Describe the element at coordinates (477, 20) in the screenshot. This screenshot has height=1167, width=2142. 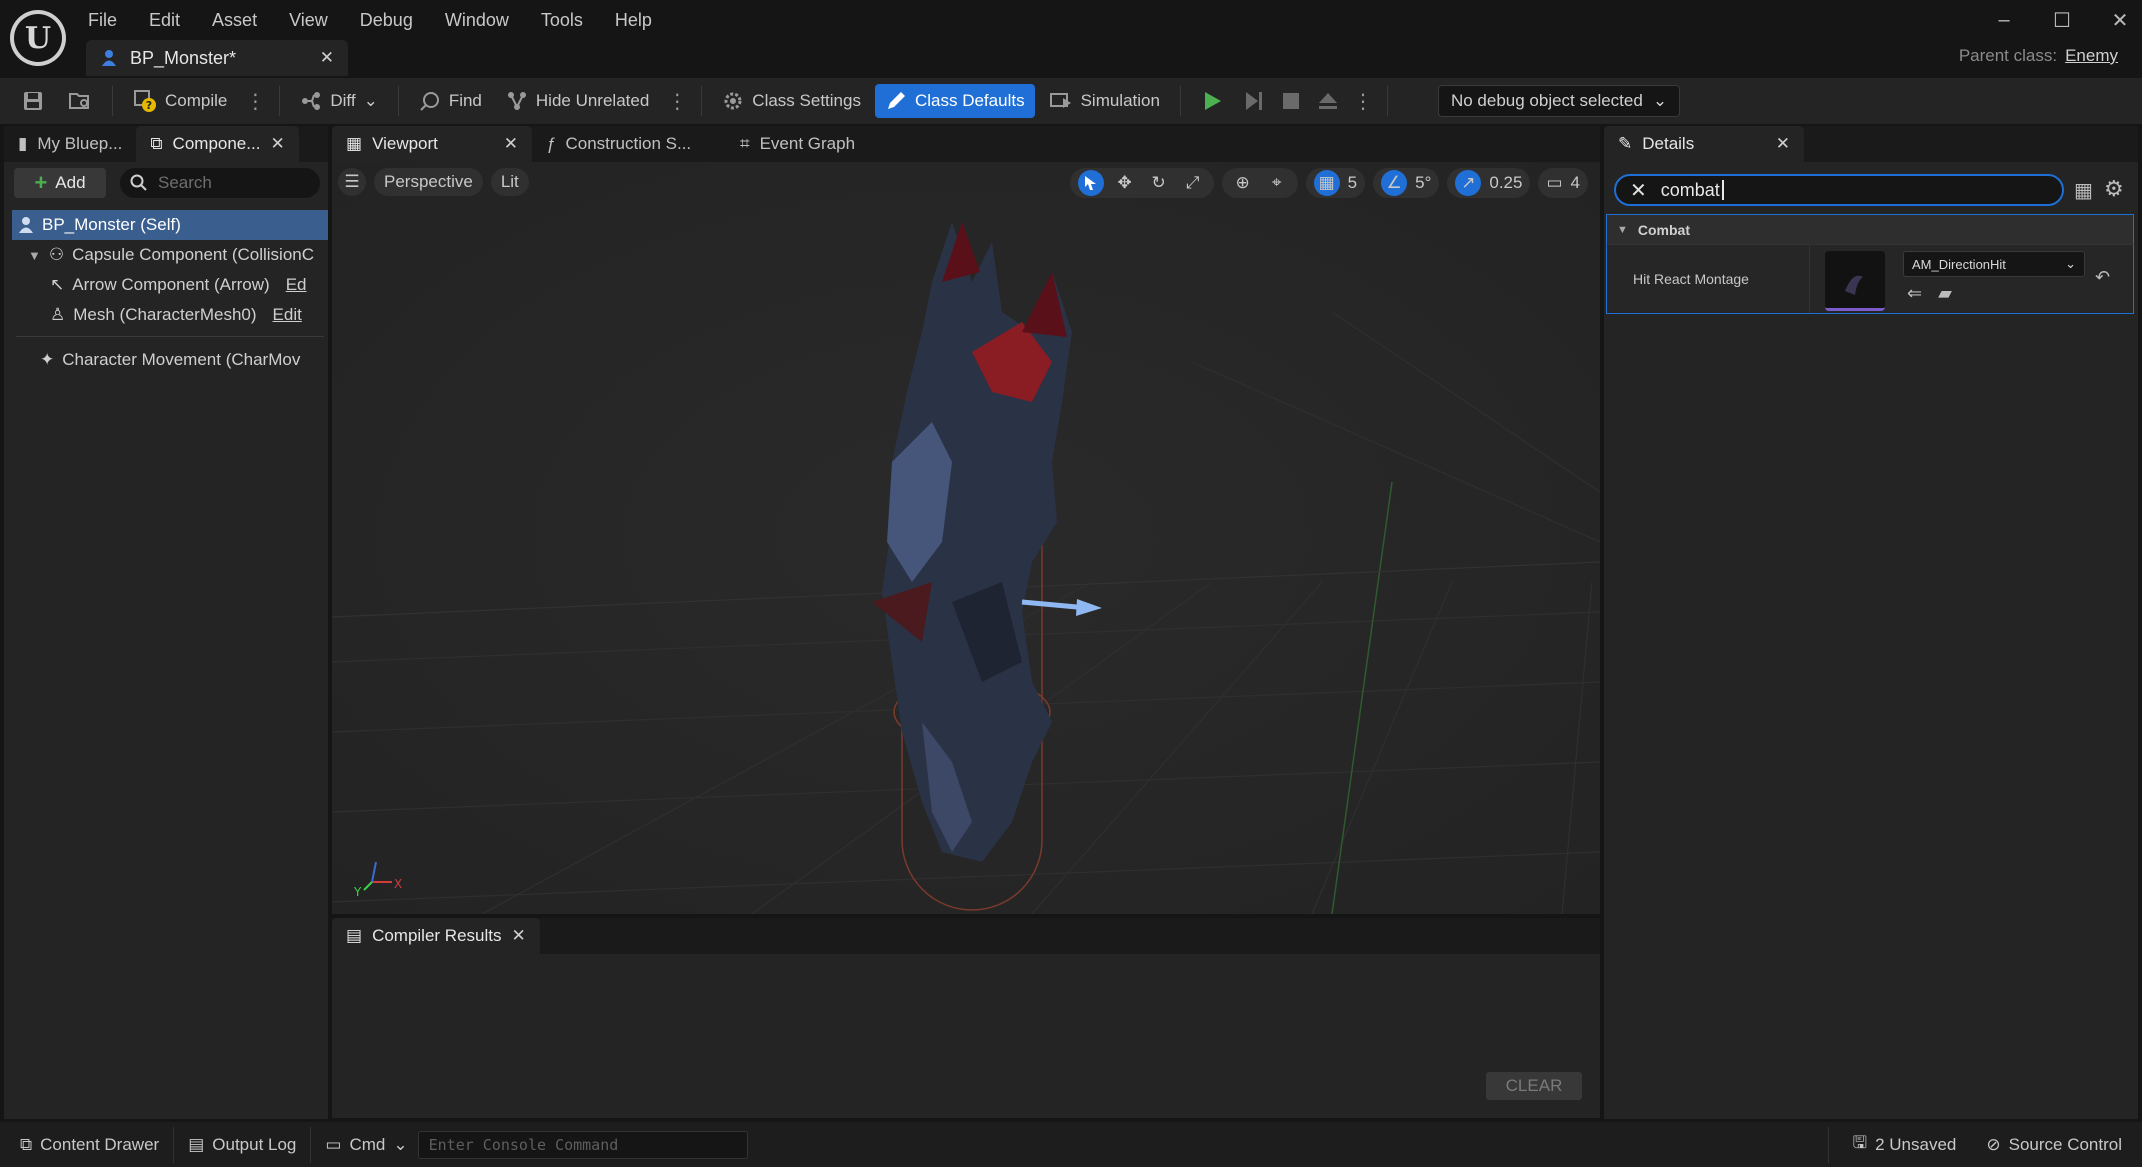
I see `menu-window: Window` at that location.